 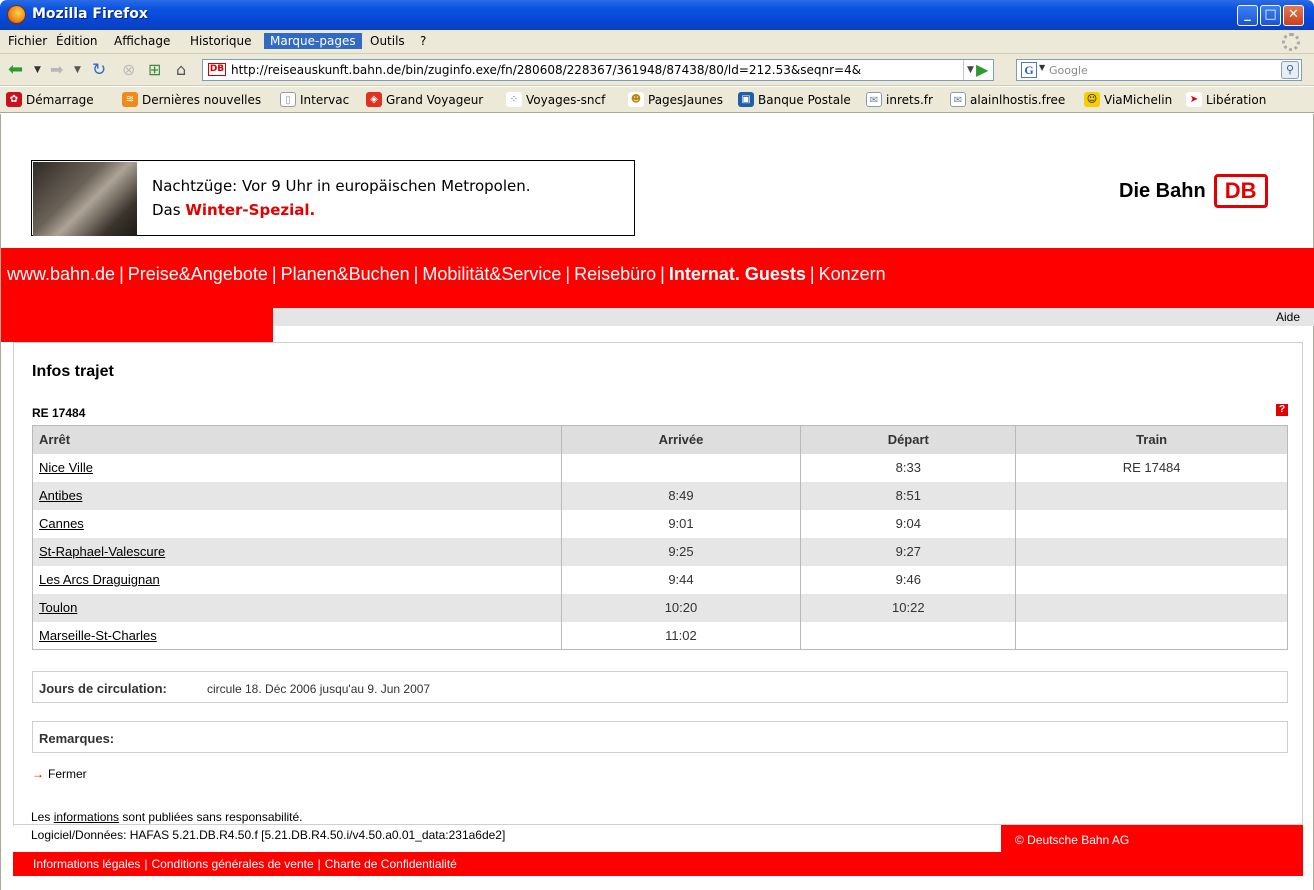 I want to click on search-placeholder: Google, so click(x=1068, y=70).